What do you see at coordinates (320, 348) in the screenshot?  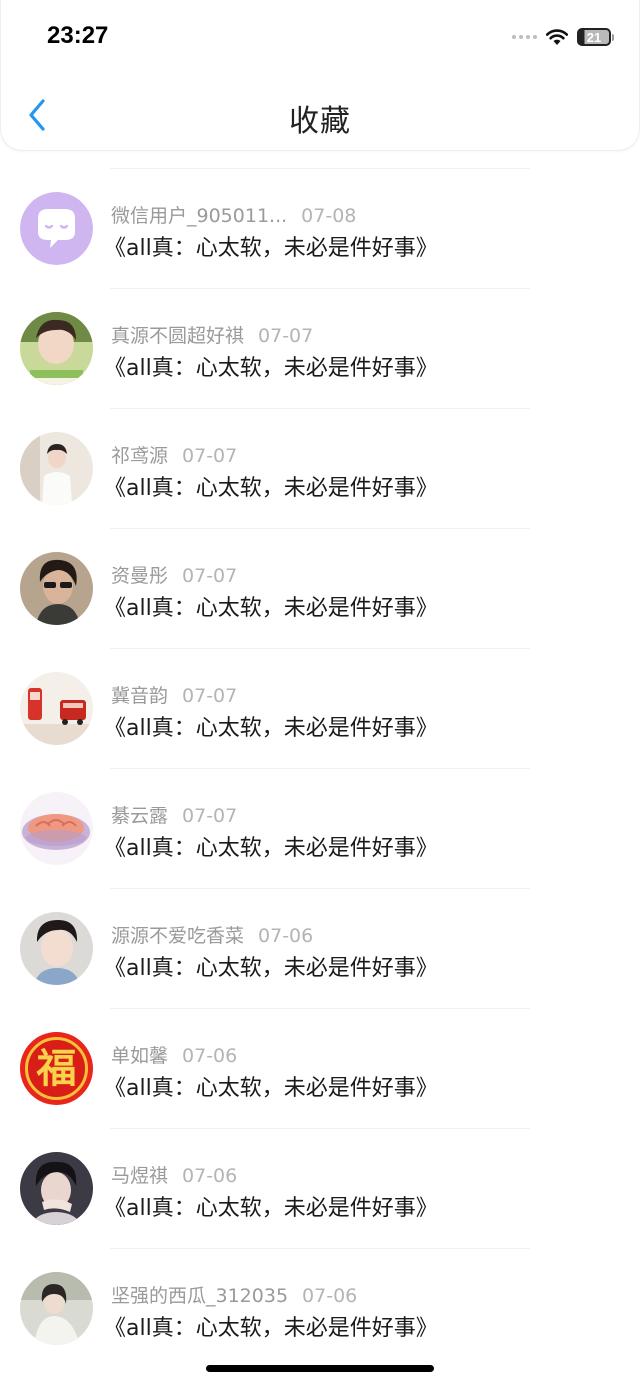 I see `list-item: 真源不圆超好祺 07-07 《all真：心太软，未必是件好事》` at bounding box center [320, 348].